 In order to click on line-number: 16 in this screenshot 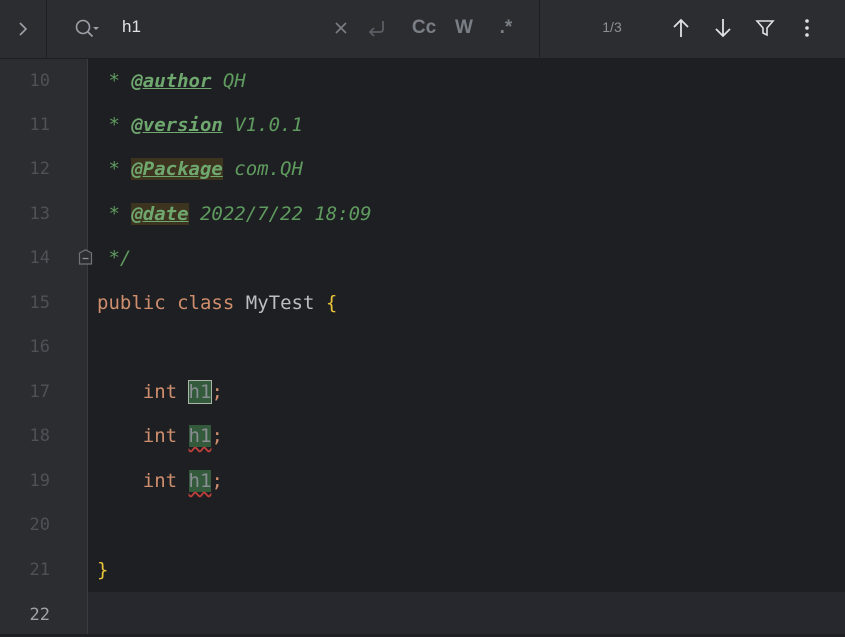, I will do `click(39, 347)`.